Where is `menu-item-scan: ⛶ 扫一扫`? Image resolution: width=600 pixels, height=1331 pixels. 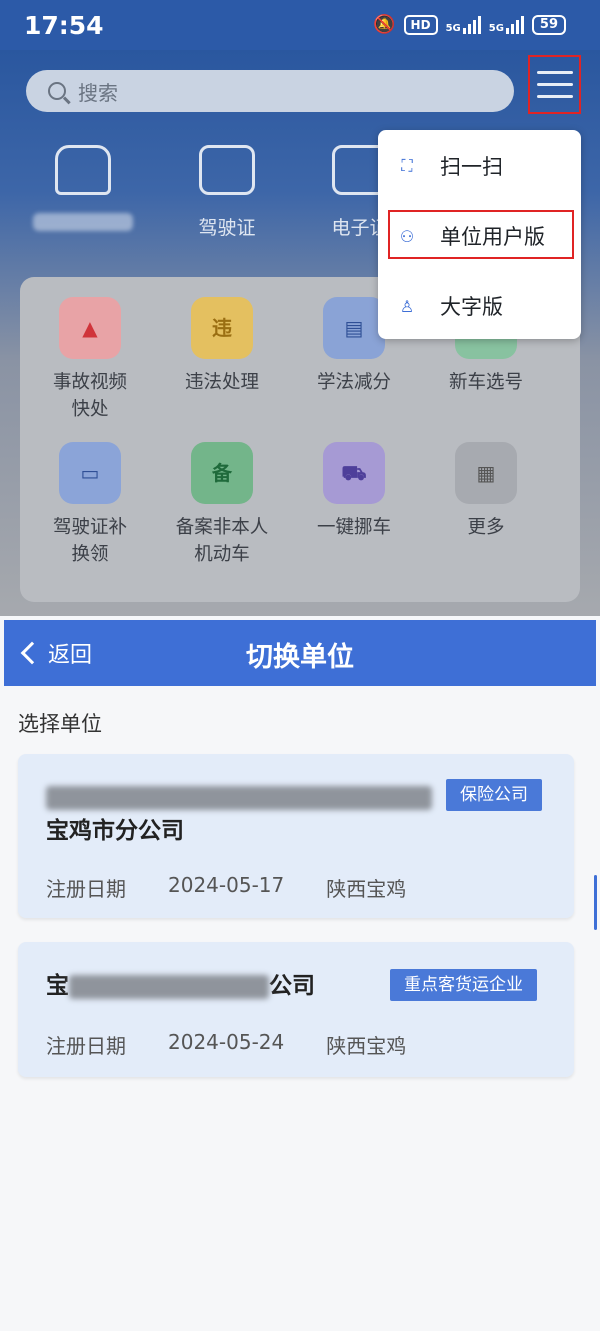
menu-item-scan: ⛶ 扫一扫 is located at coordinates (479, 166).